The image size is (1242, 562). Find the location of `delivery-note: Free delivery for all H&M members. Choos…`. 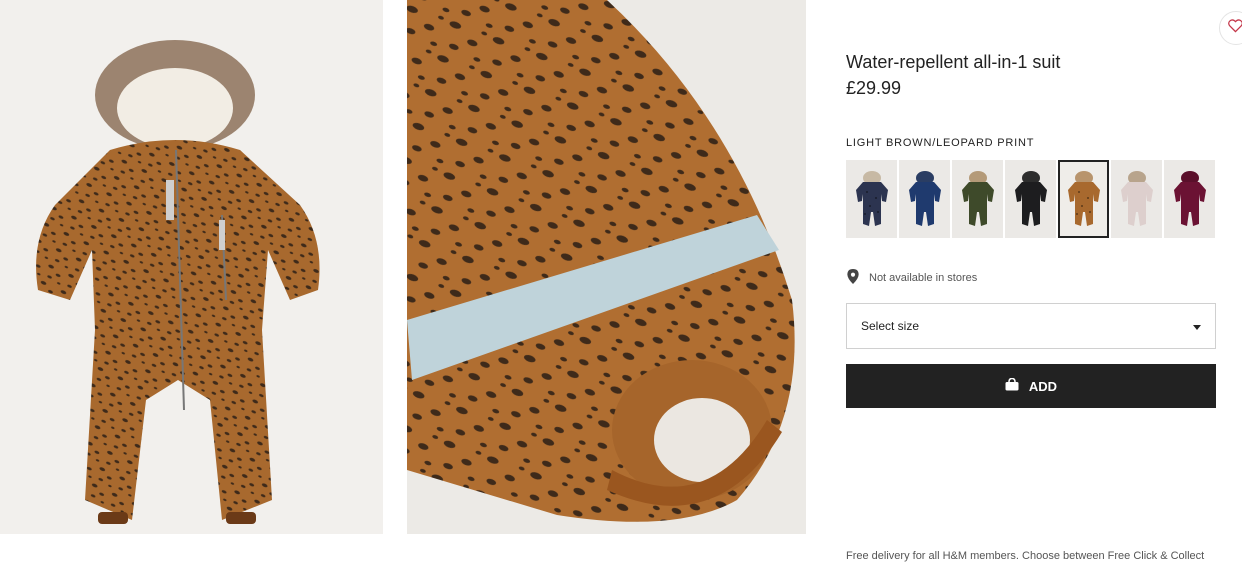

delivery-note: Free delivery for all H&M members. Choos… is located at coordinates (1025, 556).